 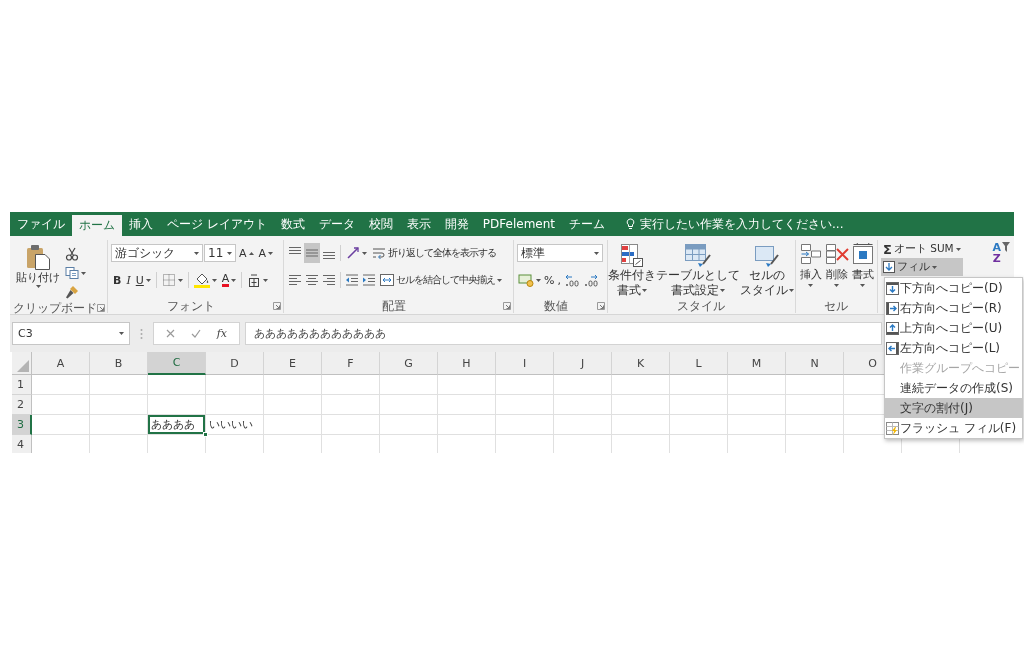 What do you see at coordinates (235, 425) in the screenshot?
I see `spreadsheet-cell: いいいい` at bounding box center [235, 425].